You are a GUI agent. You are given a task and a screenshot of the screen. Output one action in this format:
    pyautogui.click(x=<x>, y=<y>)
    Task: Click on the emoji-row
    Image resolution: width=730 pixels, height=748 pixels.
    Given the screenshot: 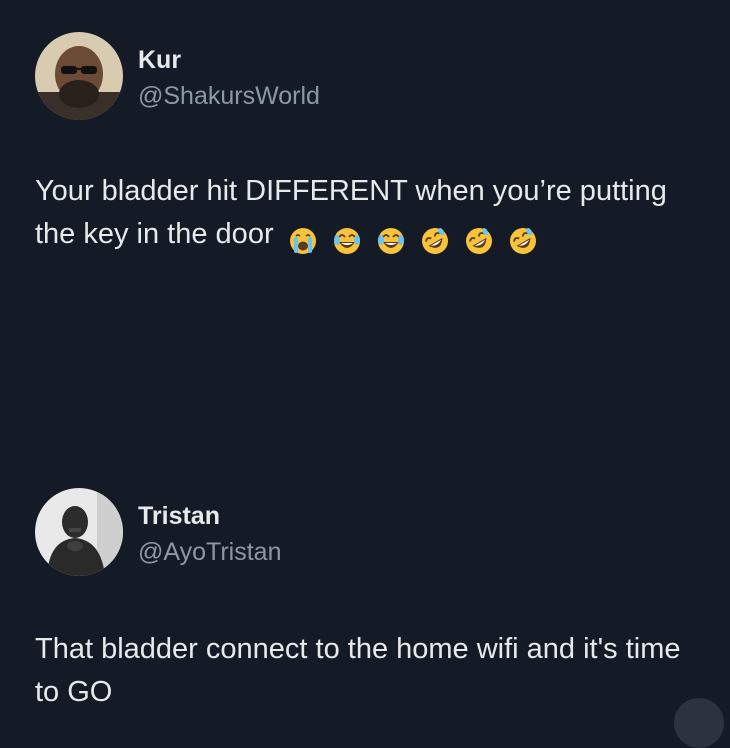 What is the action you would take?
    pyautogui.click(x=410, y=240)
    